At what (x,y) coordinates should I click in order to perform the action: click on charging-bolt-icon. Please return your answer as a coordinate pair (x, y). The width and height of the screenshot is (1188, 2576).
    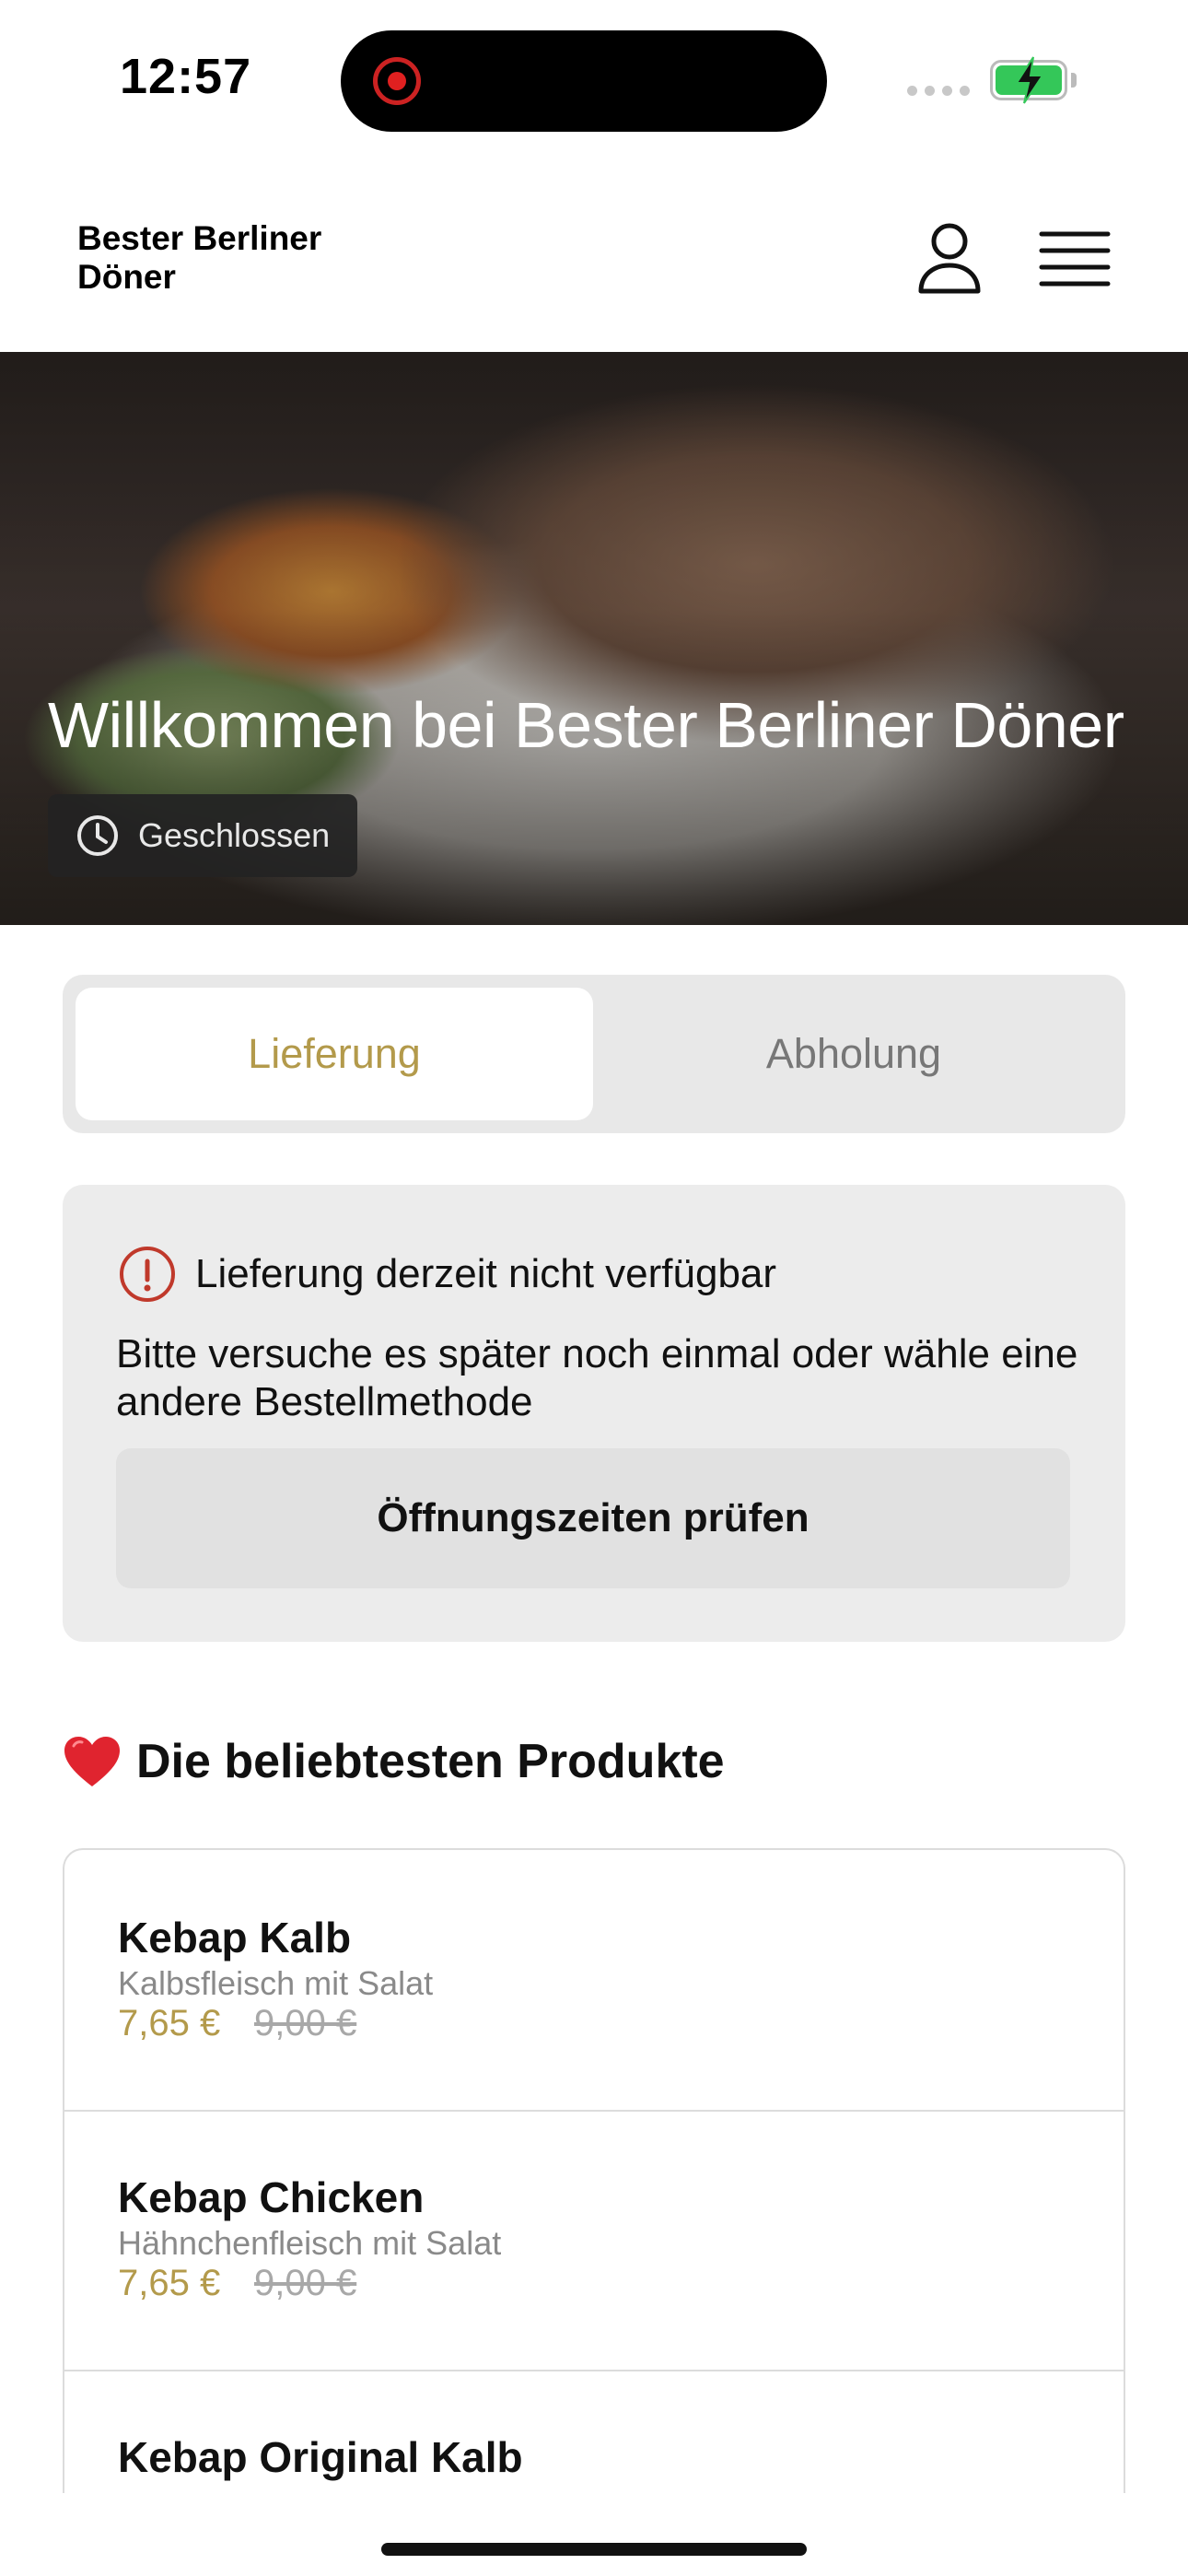
    Looking at the image, I should click on (1029, 80).